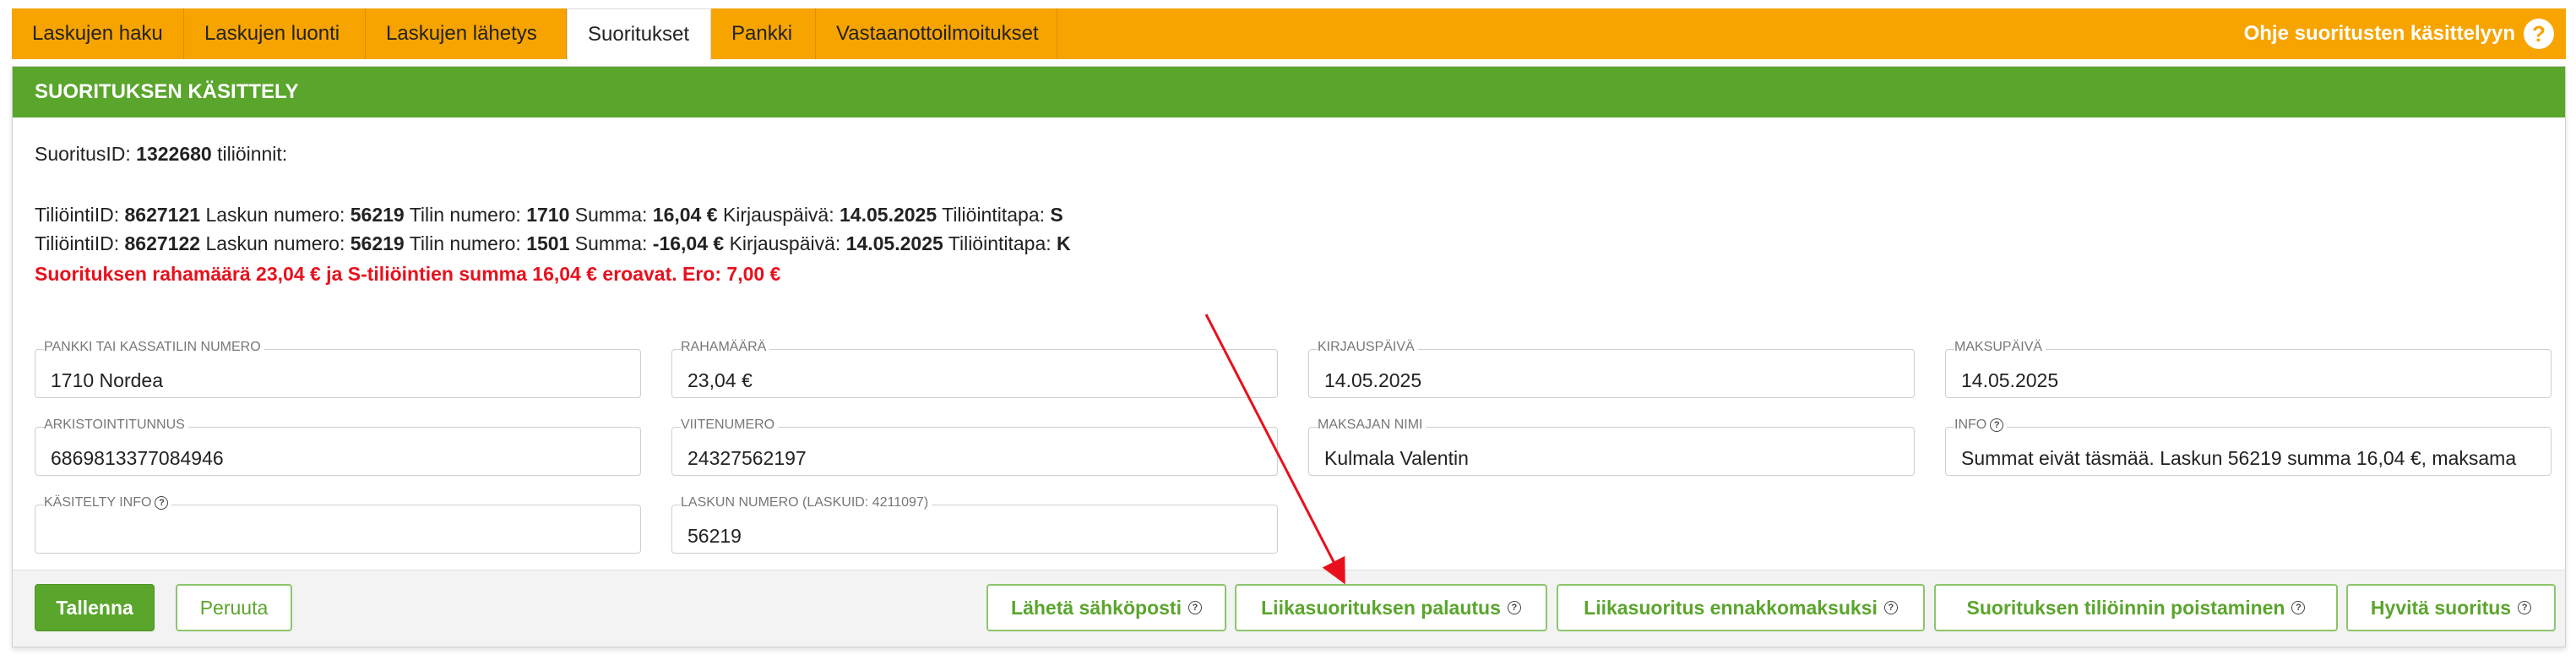 This screenshot has width=2576, height=666. What do you see at coordinates (688, 243) in the screenshot?
I see `sum-value: -16,04 €` at bounding box center [688, 243].